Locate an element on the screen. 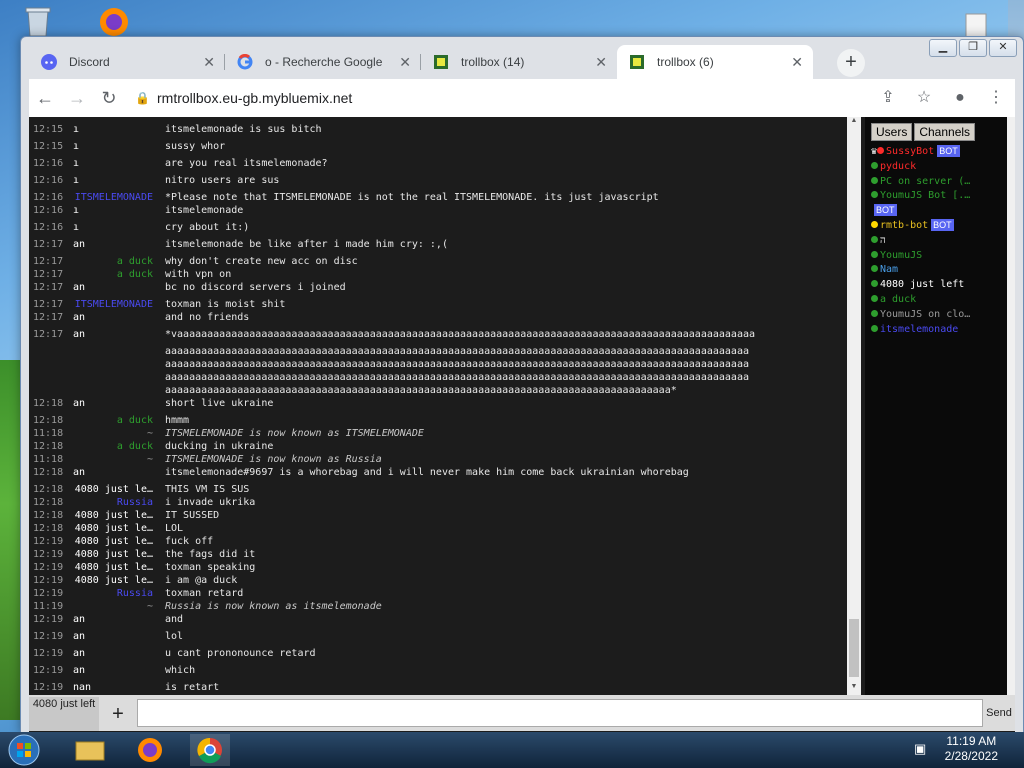 This screenshot has width=1024, height=768. user-list-item: pyduck is located at coordinates (893, 166).